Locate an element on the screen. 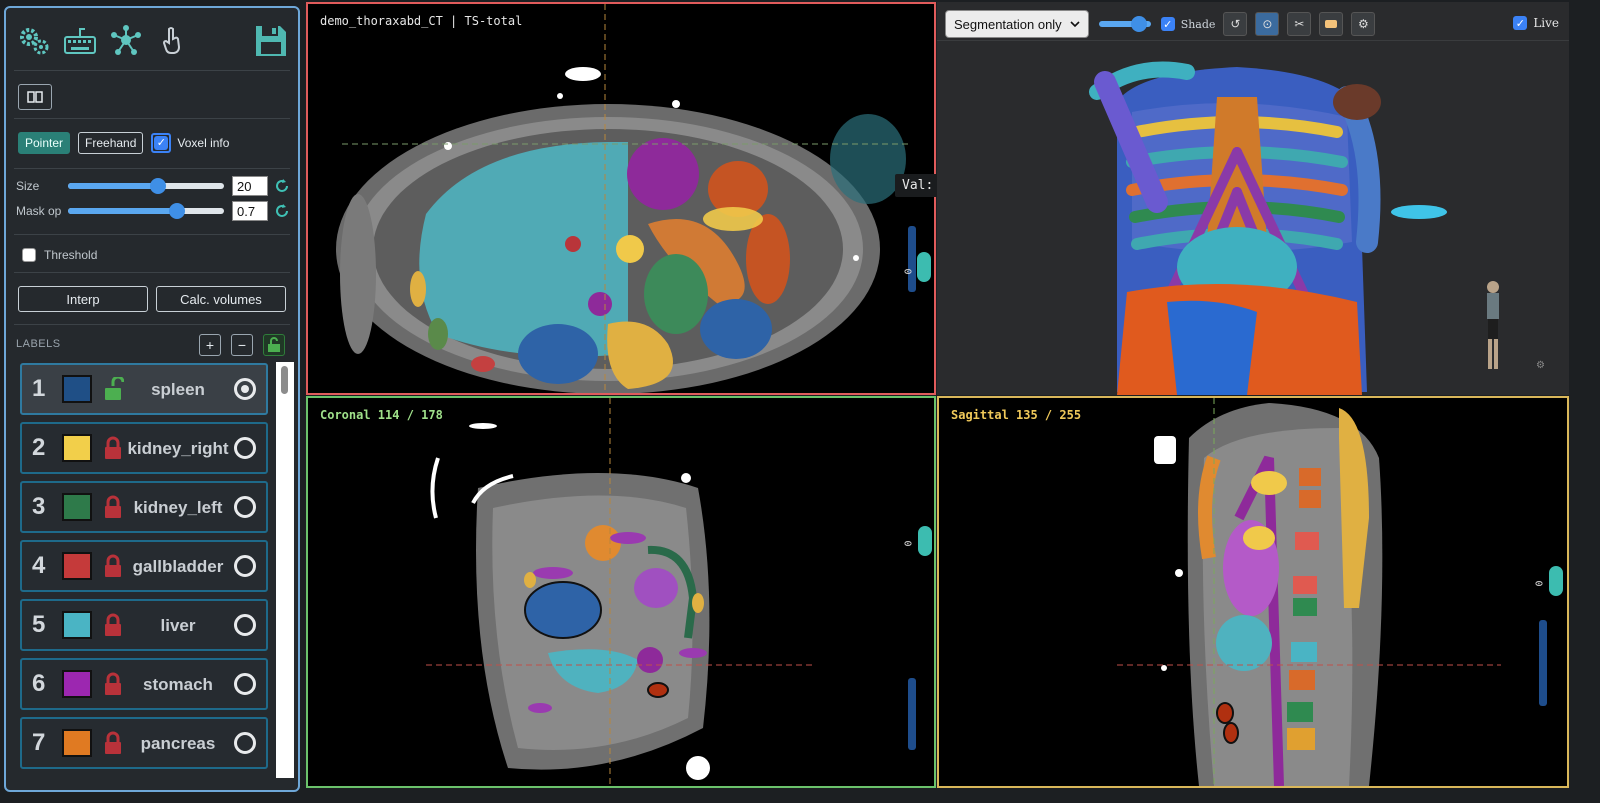 This screenshot has width=1600, height=803. label-number: 4 is located at coordinates (39, 565).